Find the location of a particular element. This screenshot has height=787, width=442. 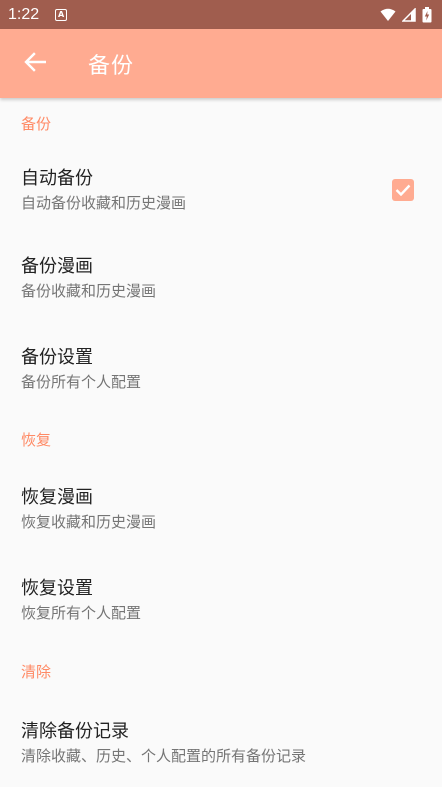

page-title: 备份 is located at coordinates (111, 66).